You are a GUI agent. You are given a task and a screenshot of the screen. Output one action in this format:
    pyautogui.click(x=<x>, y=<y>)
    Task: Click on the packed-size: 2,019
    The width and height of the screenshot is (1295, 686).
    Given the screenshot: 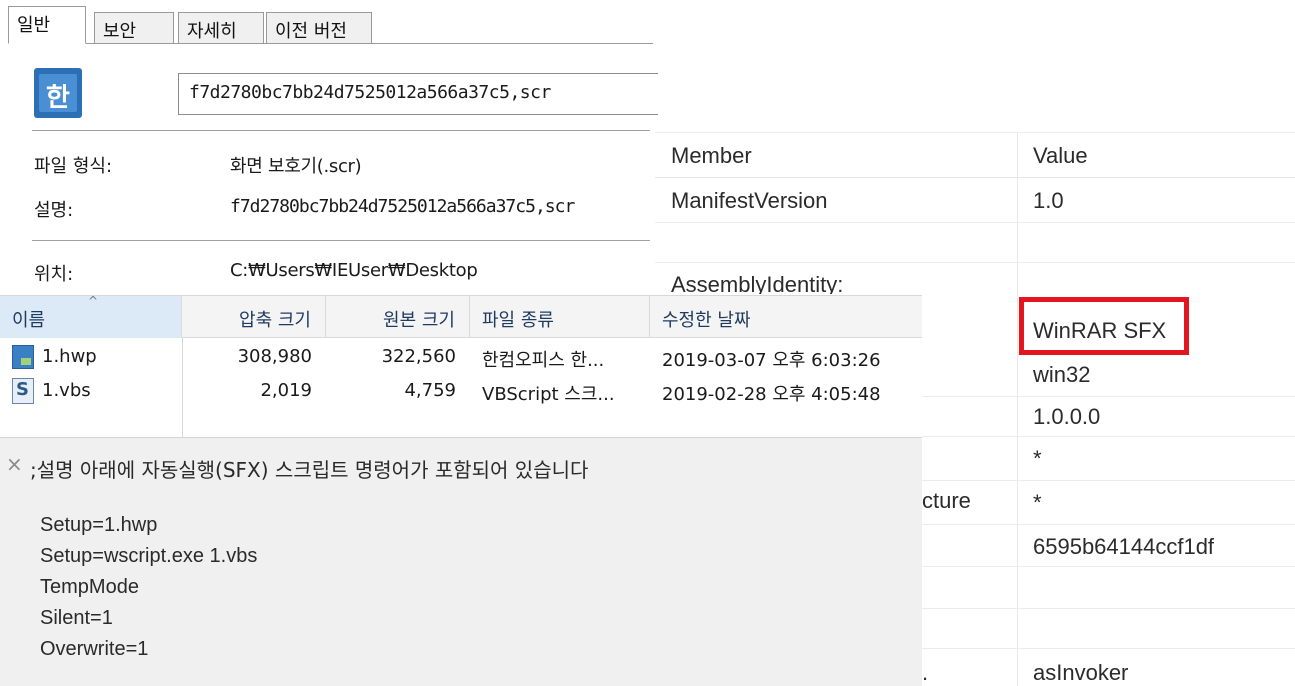 What is the action you would take?
    pyautogui.click(x=286, y=390)
    